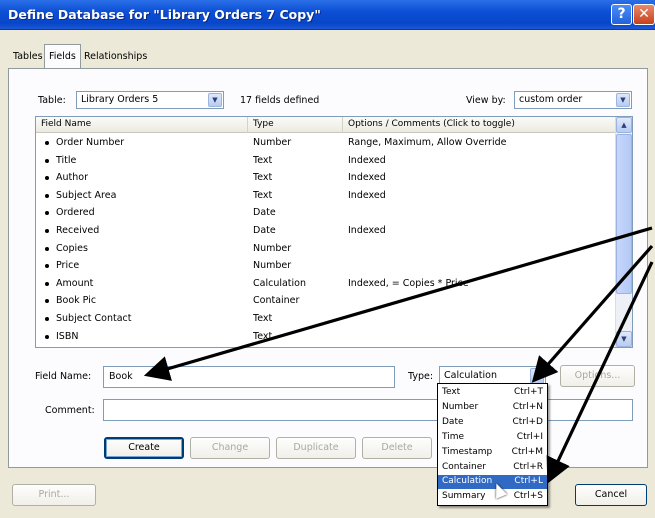  What do you see at coordinates (427, 142) in the screenshot?
I see `field-options-cell: Range, Maximum, Allow Override` at bounding box center [427, 142].